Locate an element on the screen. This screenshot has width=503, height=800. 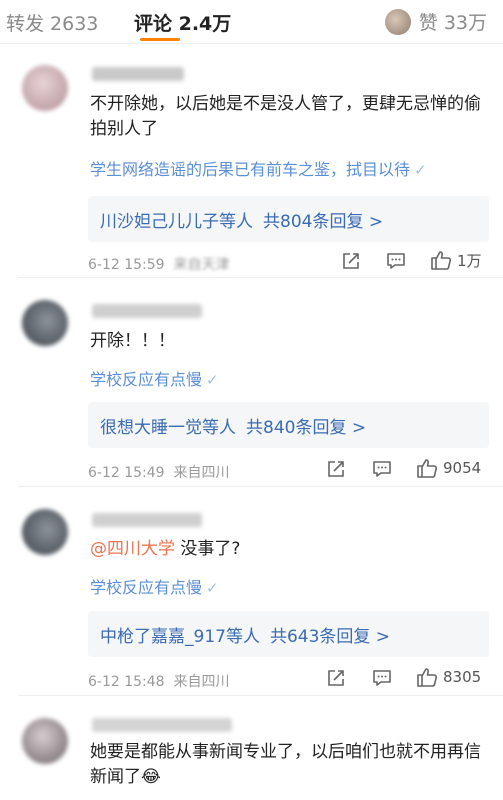
replies-summary: 很想大睡一觉等人 共840条回复 > is located at coordinates (288, 425).